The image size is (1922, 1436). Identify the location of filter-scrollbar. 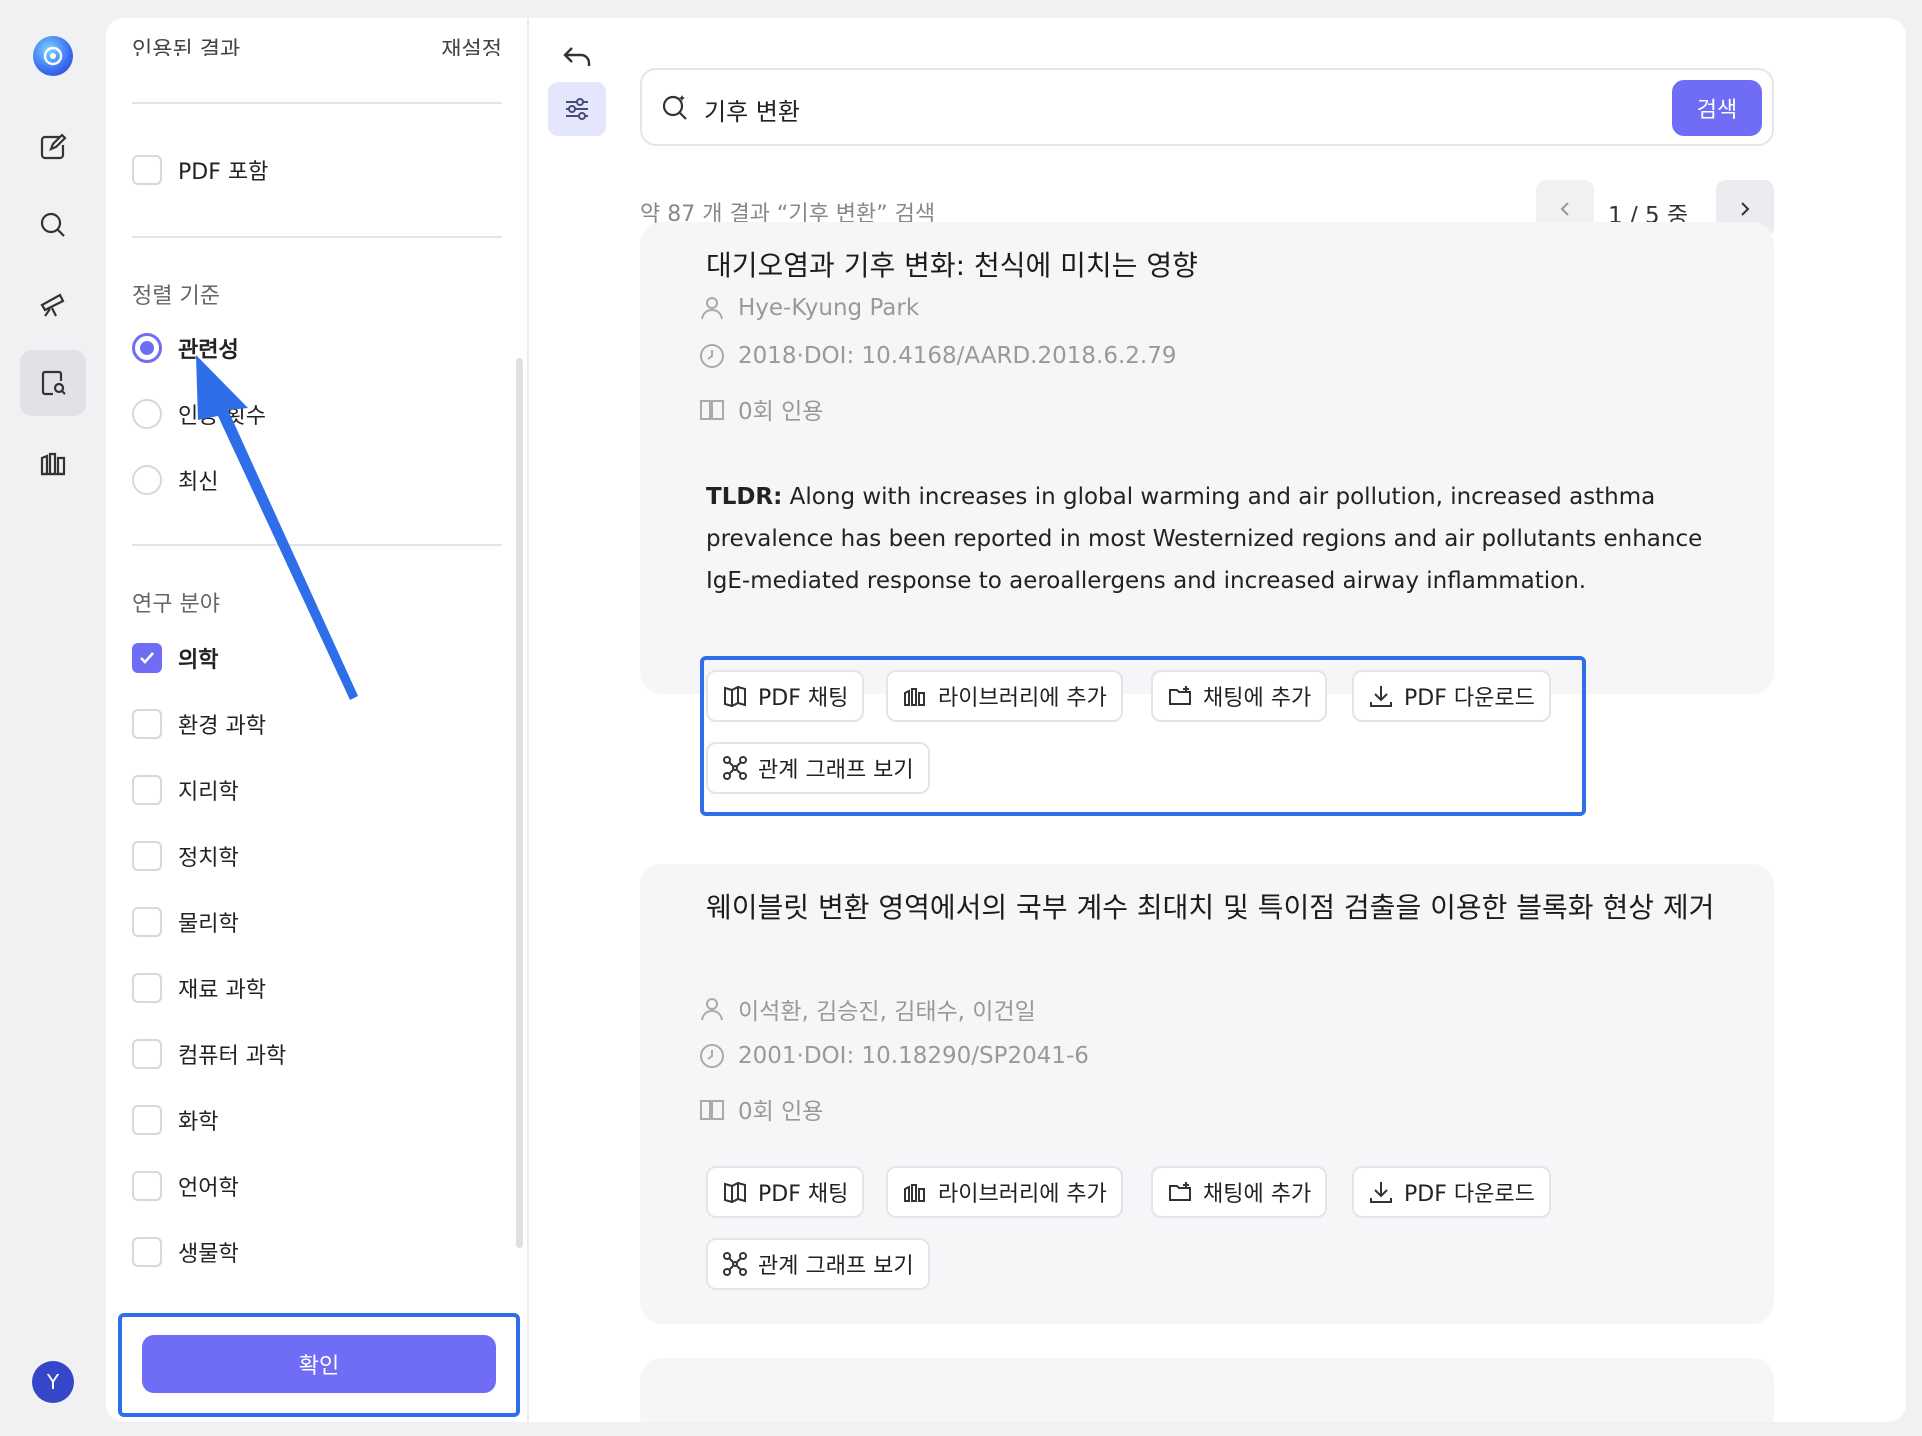
(519, 803).